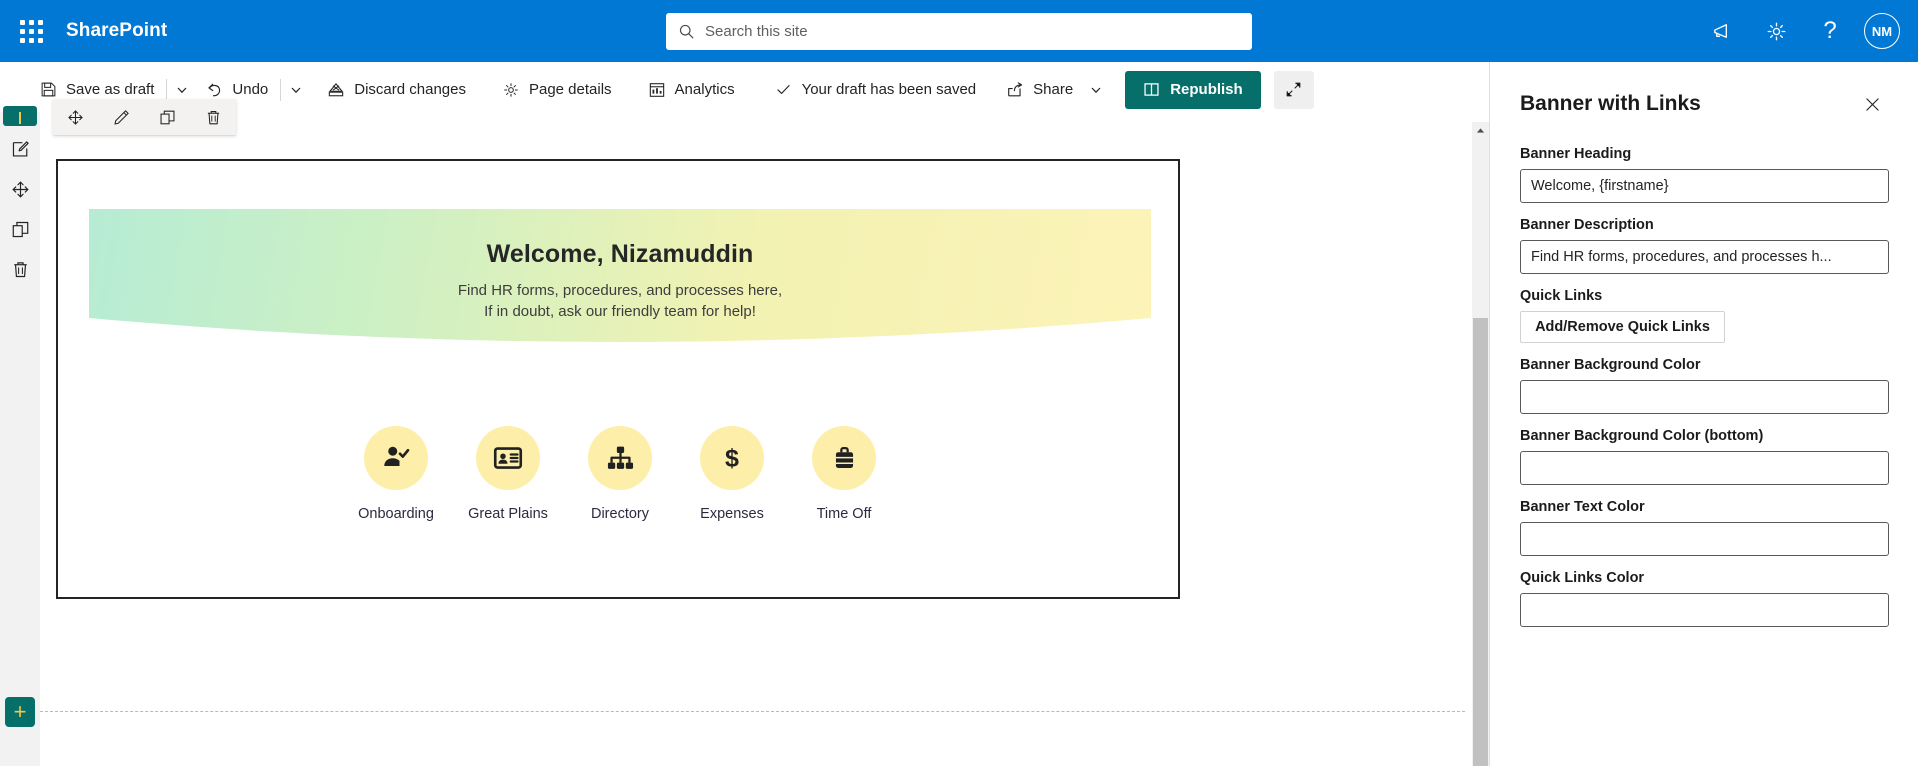  What do you see at coordinates (396, 474) in the screenshot?
I see `quick-link-onboarding: Onboarding` at bounding box center [396, 474].